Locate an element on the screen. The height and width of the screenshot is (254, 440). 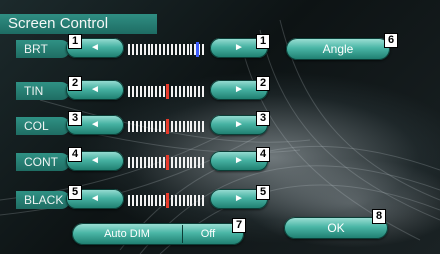
callout-1-left: 1 is located at coordinates (75, 41).